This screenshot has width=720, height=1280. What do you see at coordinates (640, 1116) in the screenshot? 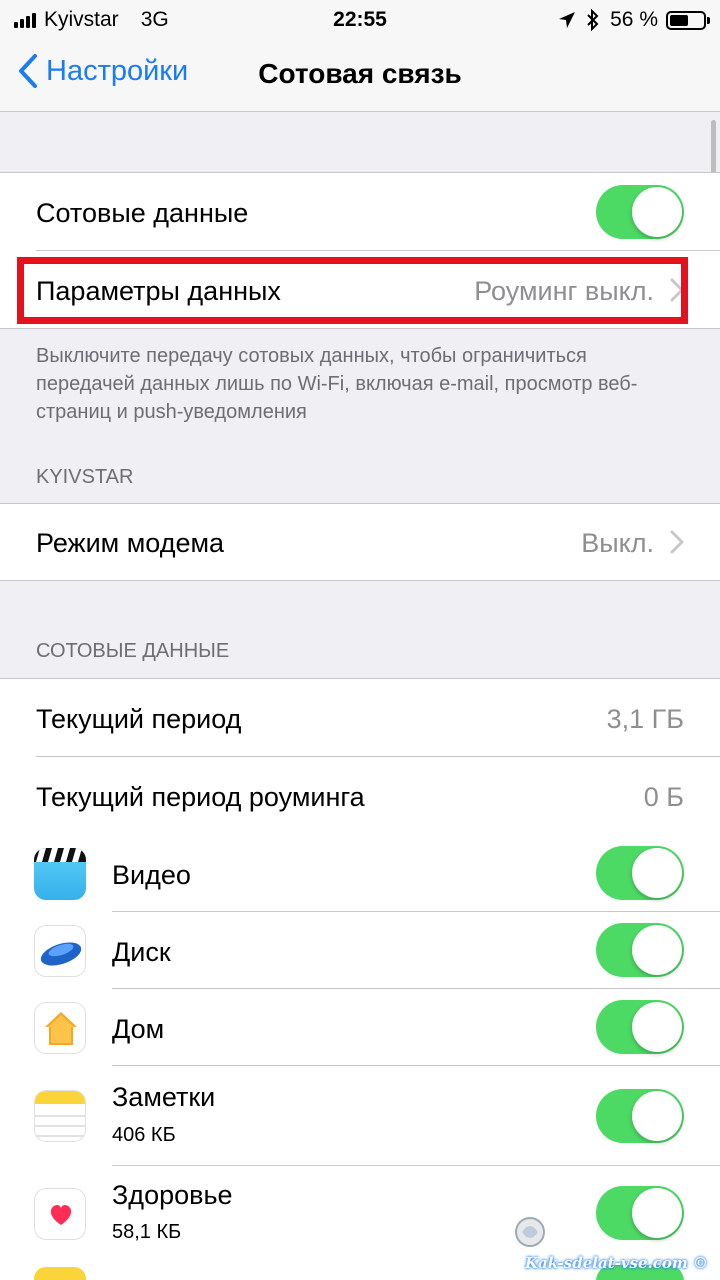
I see `app-toggle-notes` at bounding box center [640, 1116].